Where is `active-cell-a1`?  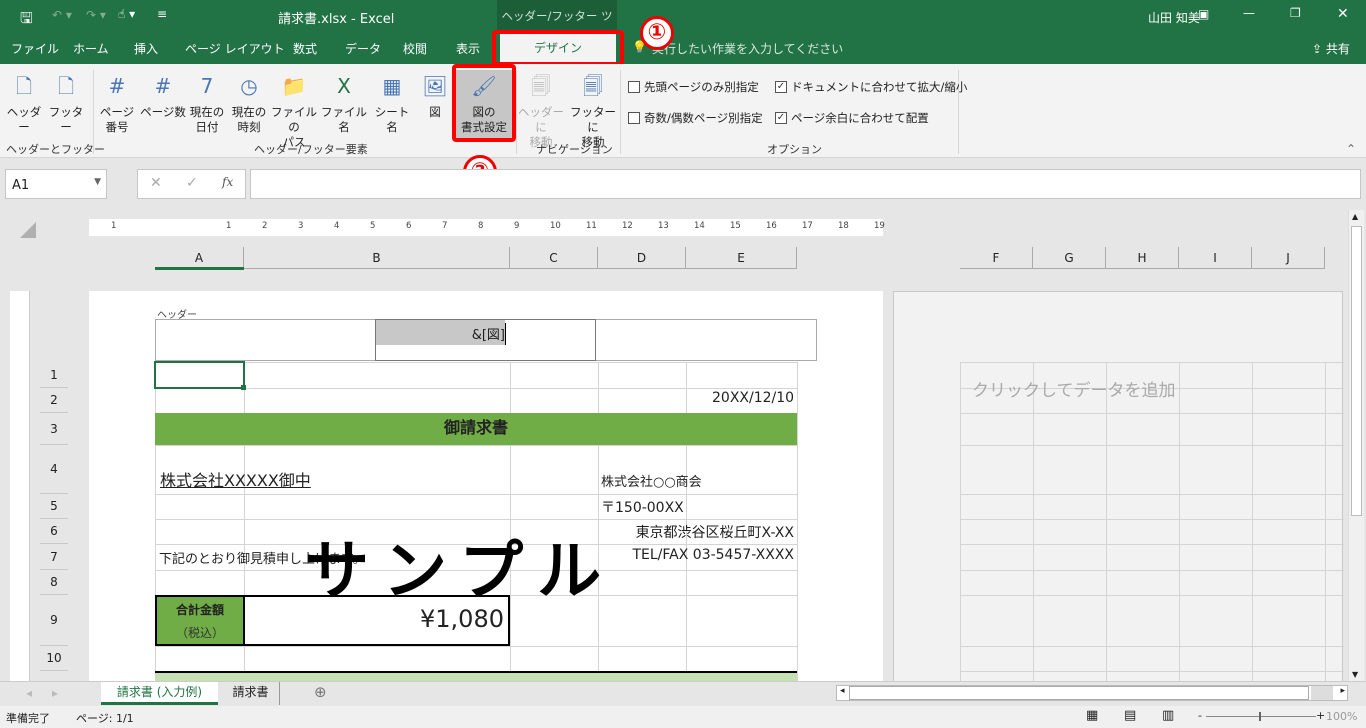 active-cell-a1 is located at coordinates (199, 375).